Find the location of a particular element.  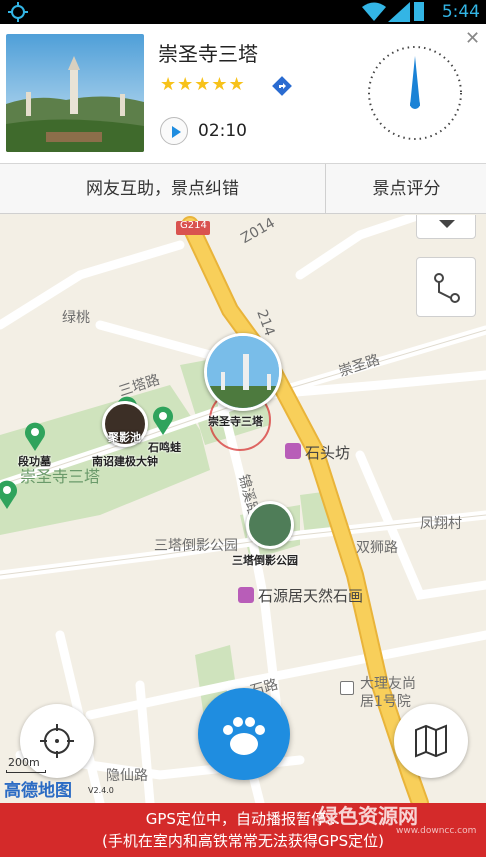

poi-daoying: 三塔倒影公园 is located at coordinates (265, 560).